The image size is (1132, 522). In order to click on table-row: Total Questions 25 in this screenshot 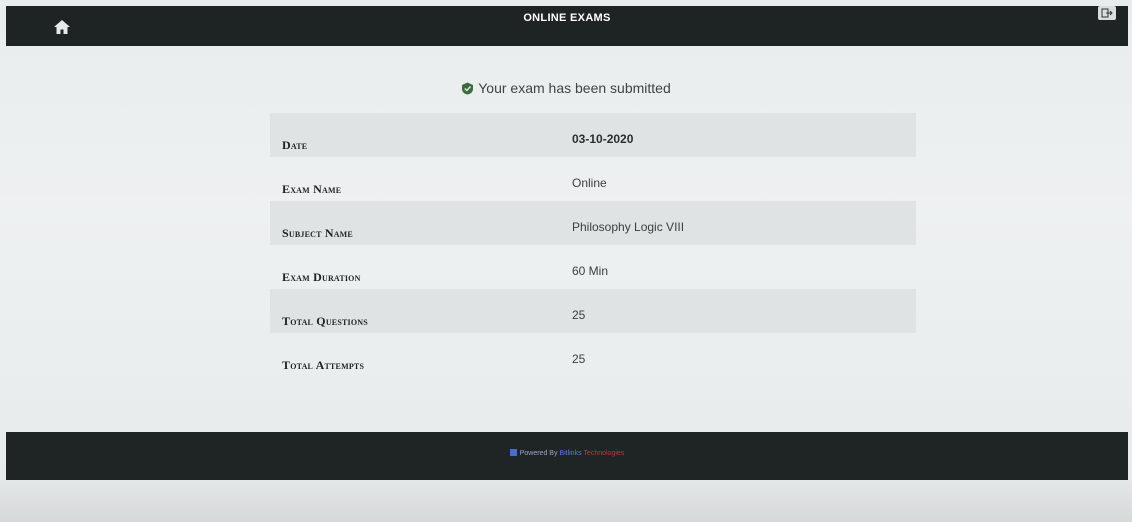, I will do `click(593, 311)`.